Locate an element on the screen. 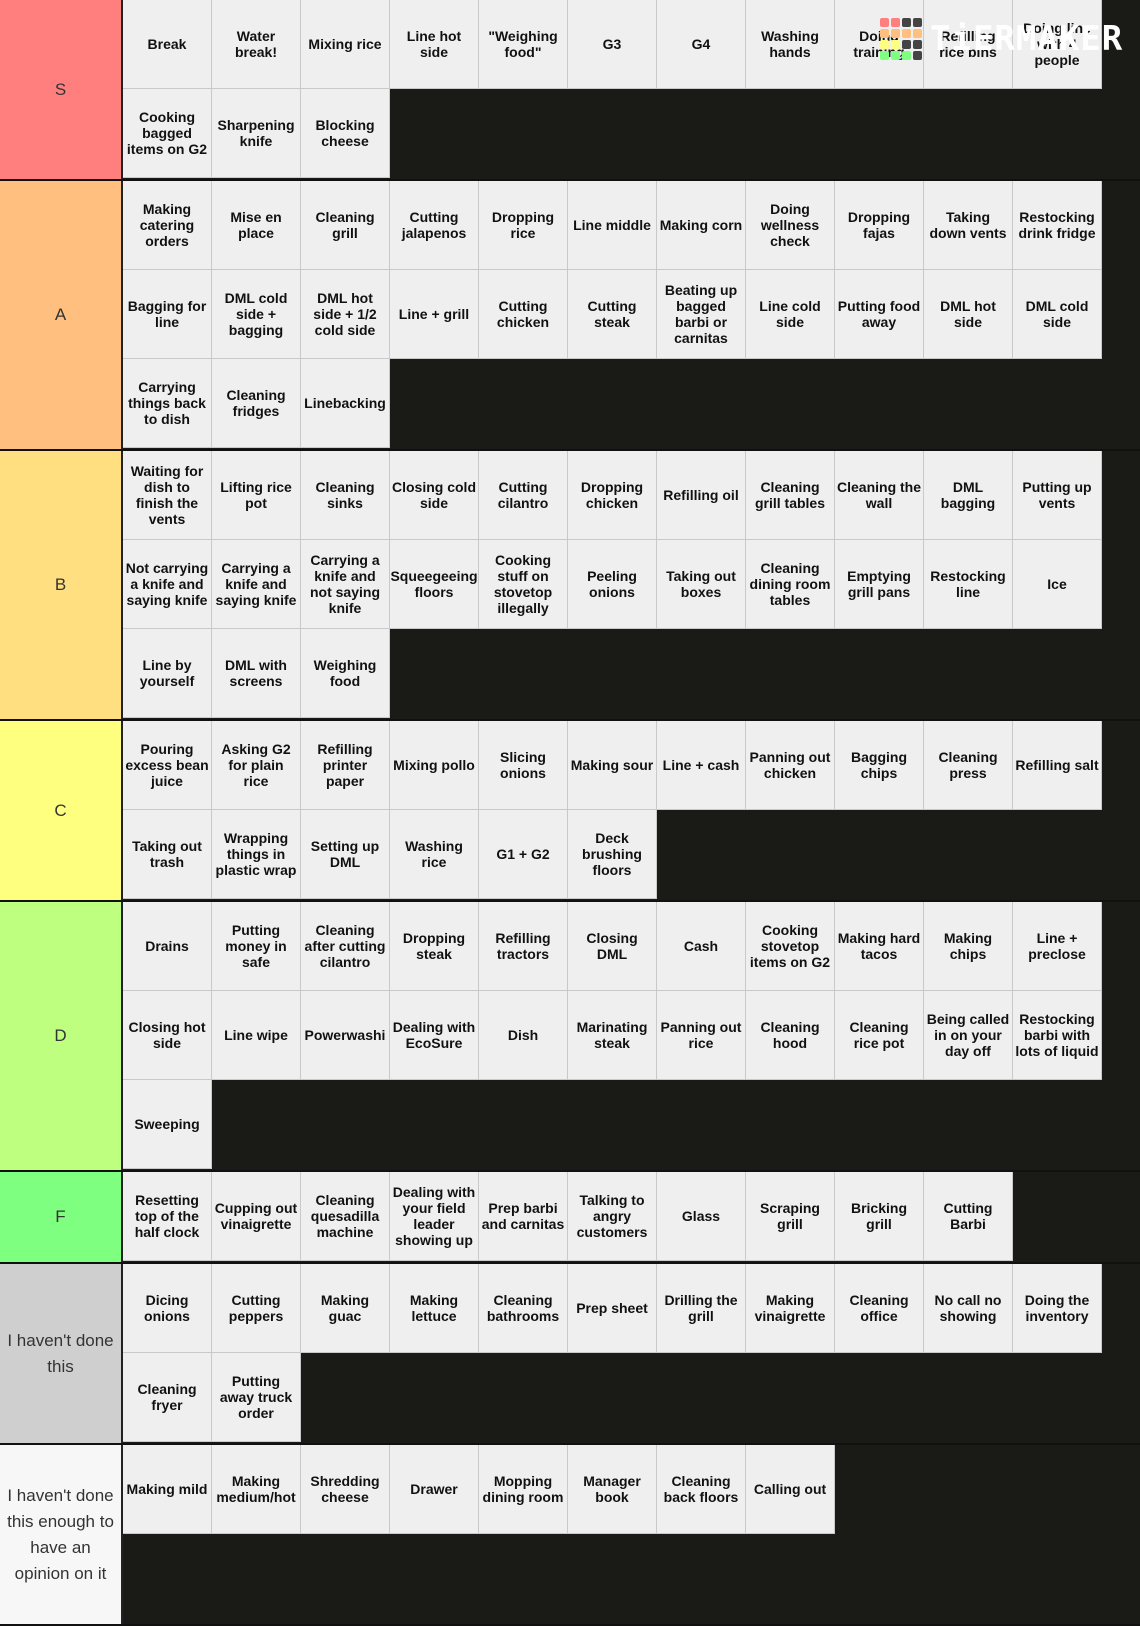 This screenshot has height=1626, width=1140. tier-item-card: Restocking barbi with lots of liquid is located at coordinates (1057, 1035).